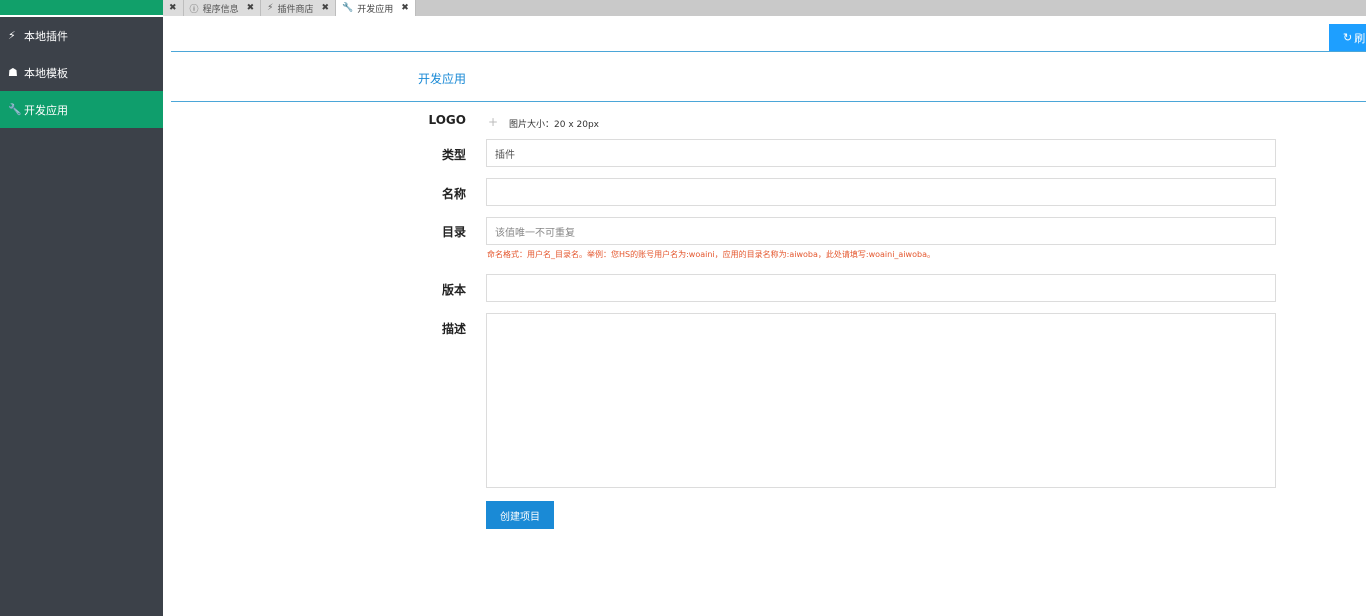 The height and width of the screenshot is (616, 1366). What do you see at coordinates (46, 36) in the screenshot?
I see `sidebar-item-label: 本地插件` at bounding box center [46, 36].